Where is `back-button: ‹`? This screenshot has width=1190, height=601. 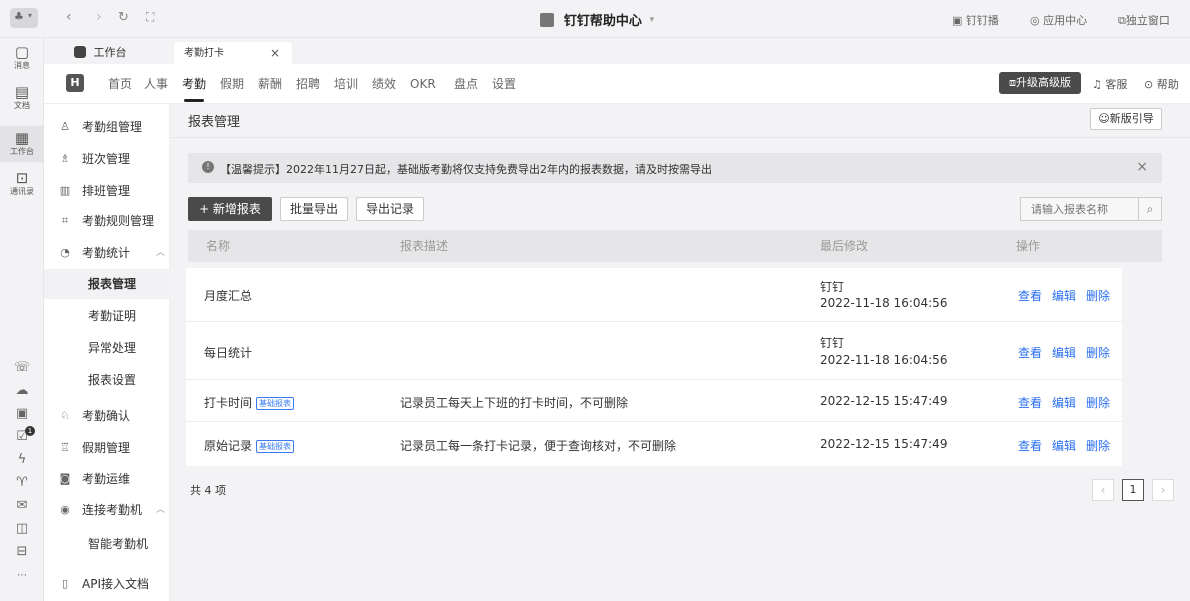 back-button: ‹ is located at coordinates (69, 17).